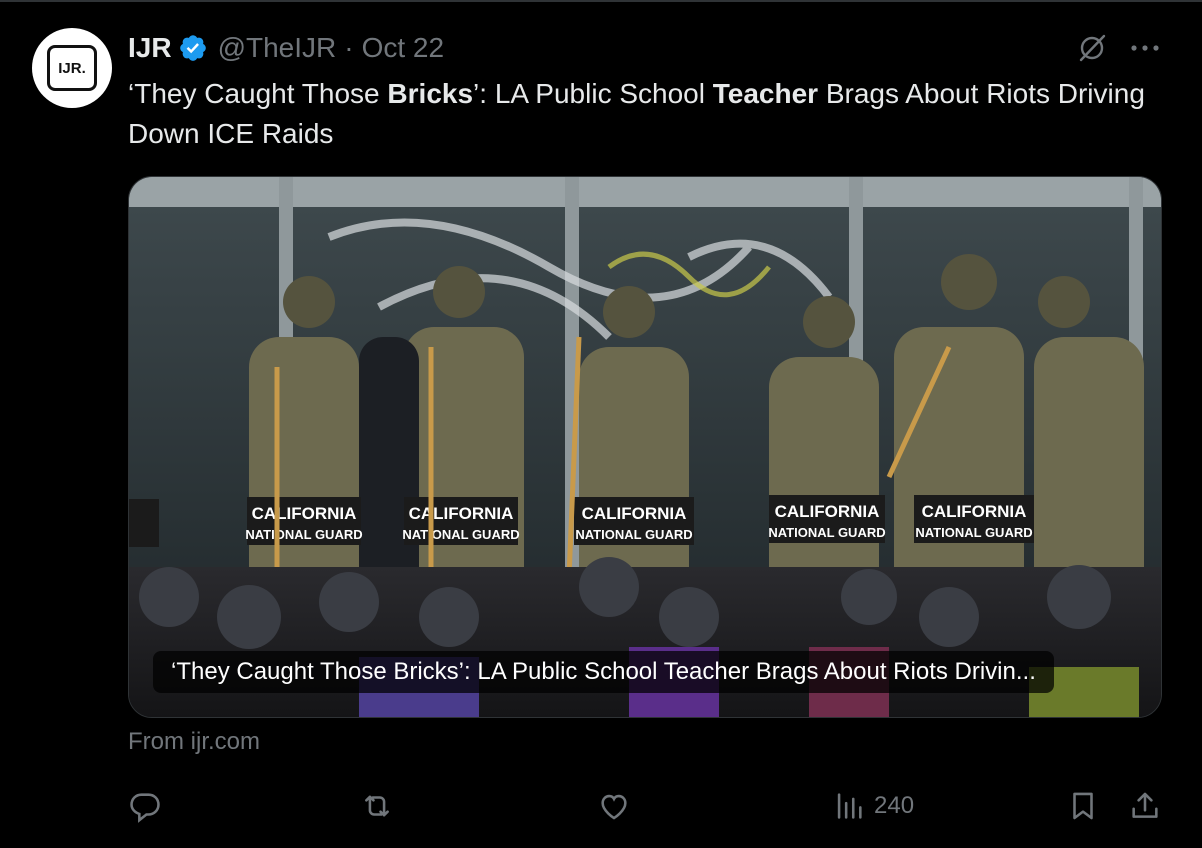 The height and width of the screenshot is (848, 1202). I want to click on avatar: IJR., so click(72, 68).